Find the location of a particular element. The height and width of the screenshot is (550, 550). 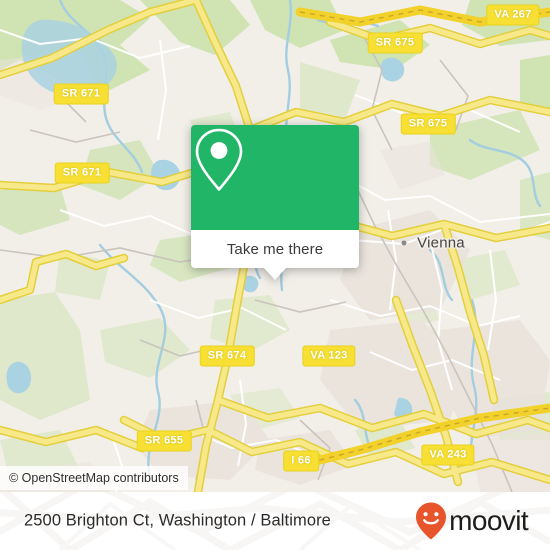

road-shield-sr-655: SR 655 is located at coordinates (164, 441).